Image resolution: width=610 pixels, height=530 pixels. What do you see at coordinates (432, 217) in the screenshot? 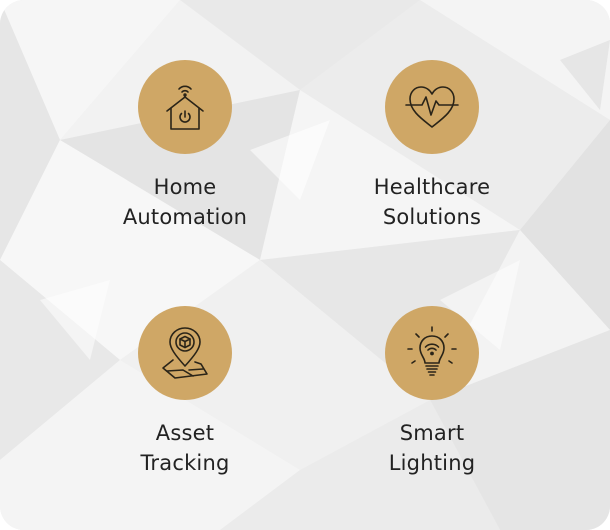
I see `feature-label-line2: Solutions` at bounding box center [432, 217].